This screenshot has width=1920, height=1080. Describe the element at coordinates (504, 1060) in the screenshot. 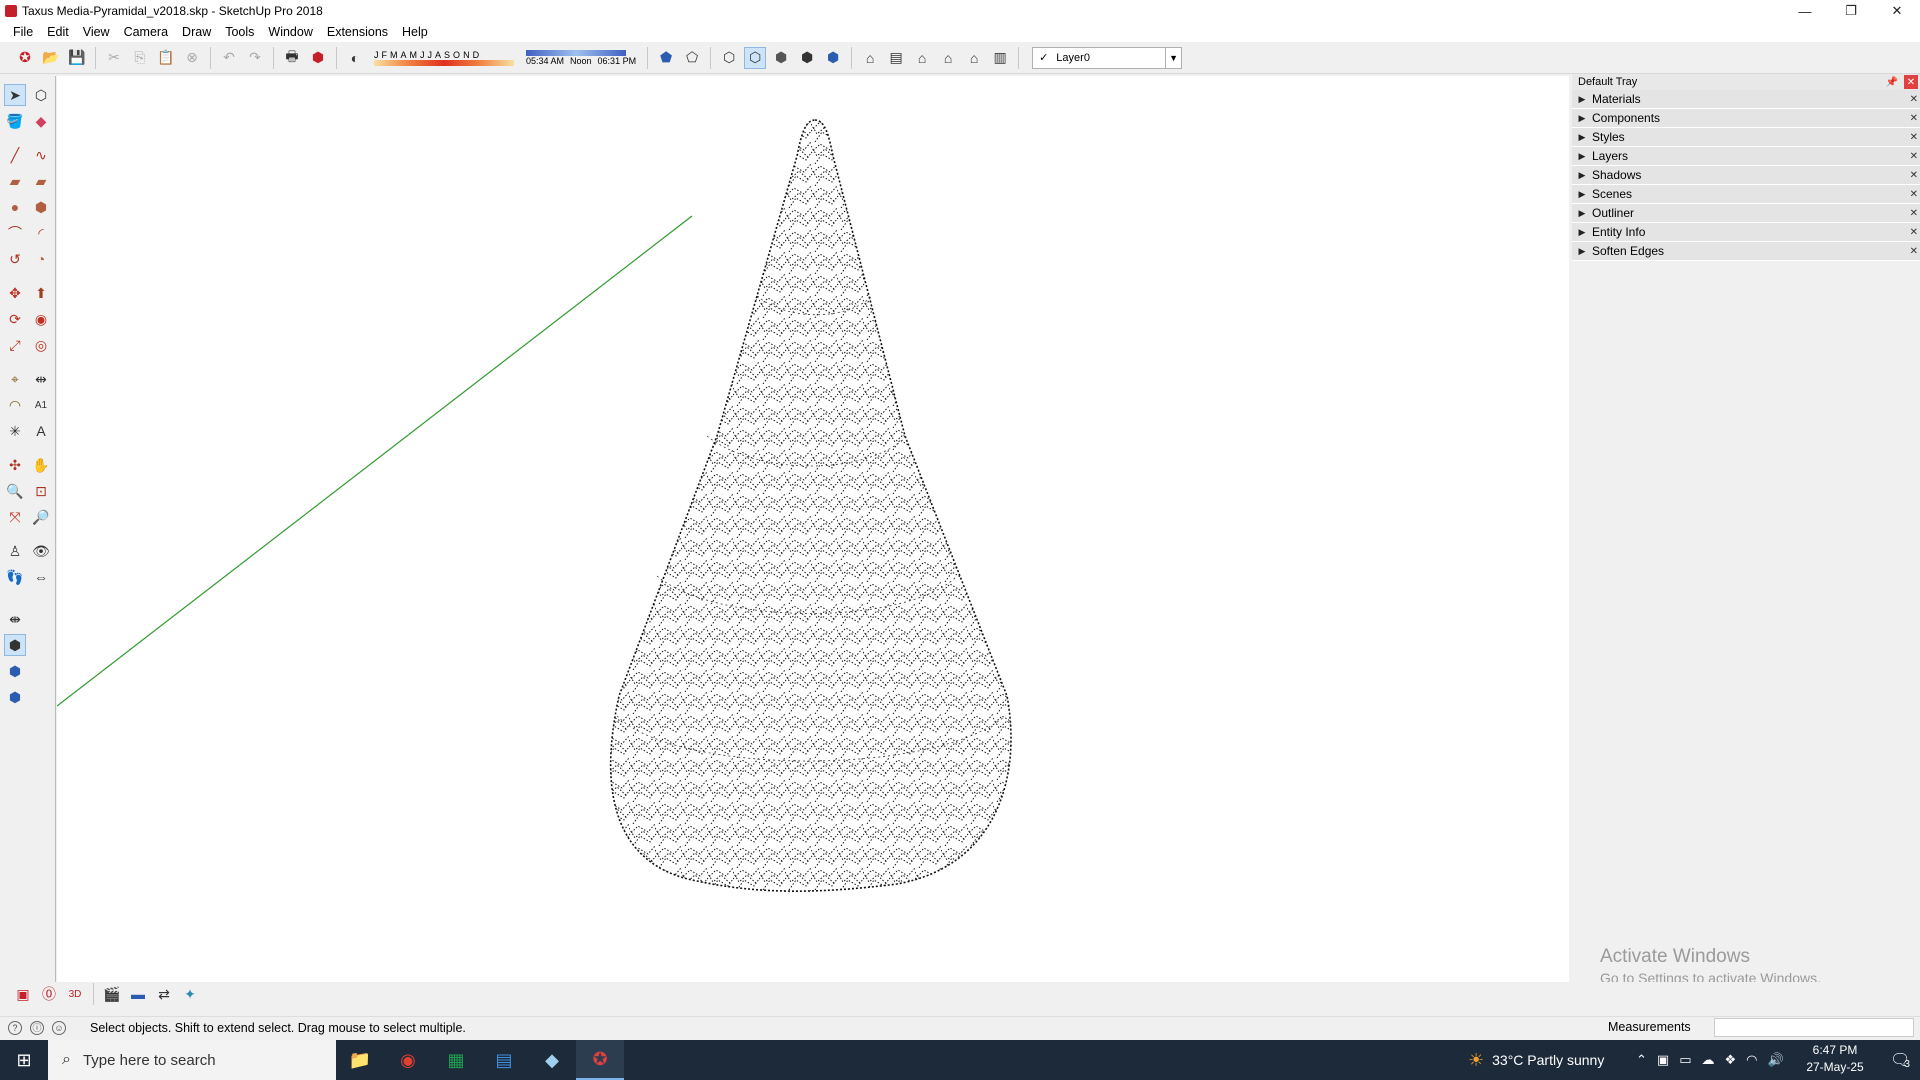

I see `calculator-icon: ▤` at that location.